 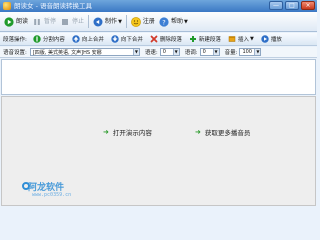 What do you see at coordinates (7, 6) in the screenshot?
I see `app-icon` at bounding box center [7, 6].